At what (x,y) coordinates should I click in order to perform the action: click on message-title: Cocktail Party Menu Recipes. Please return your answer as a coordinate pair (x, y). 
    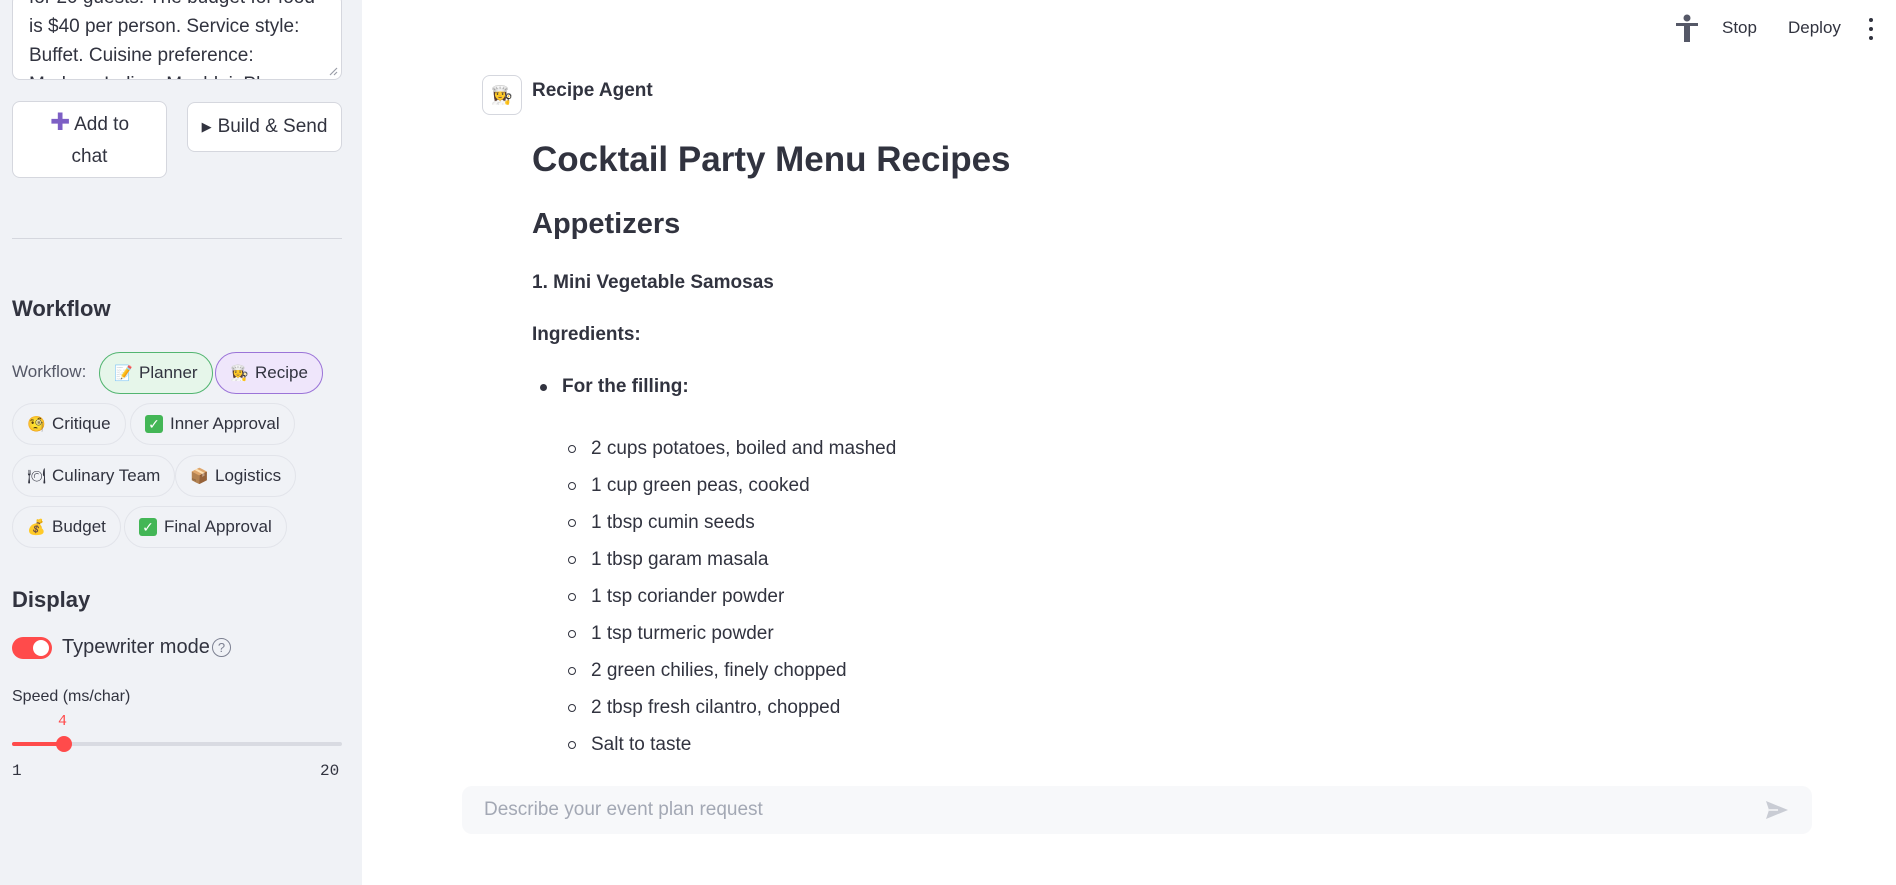
    Looking at the image, I should click on (771, 159).